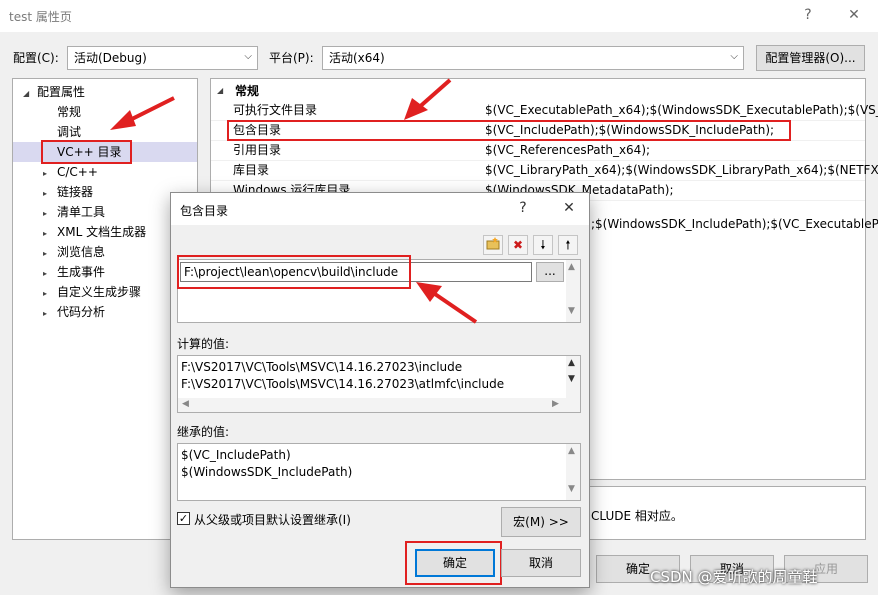 This screenshot has height=595, width=878. What do you see at coordinates (447, 303) in the screenshot?
I see `annotation-arrow-entry` at bounding box center [447, 303].